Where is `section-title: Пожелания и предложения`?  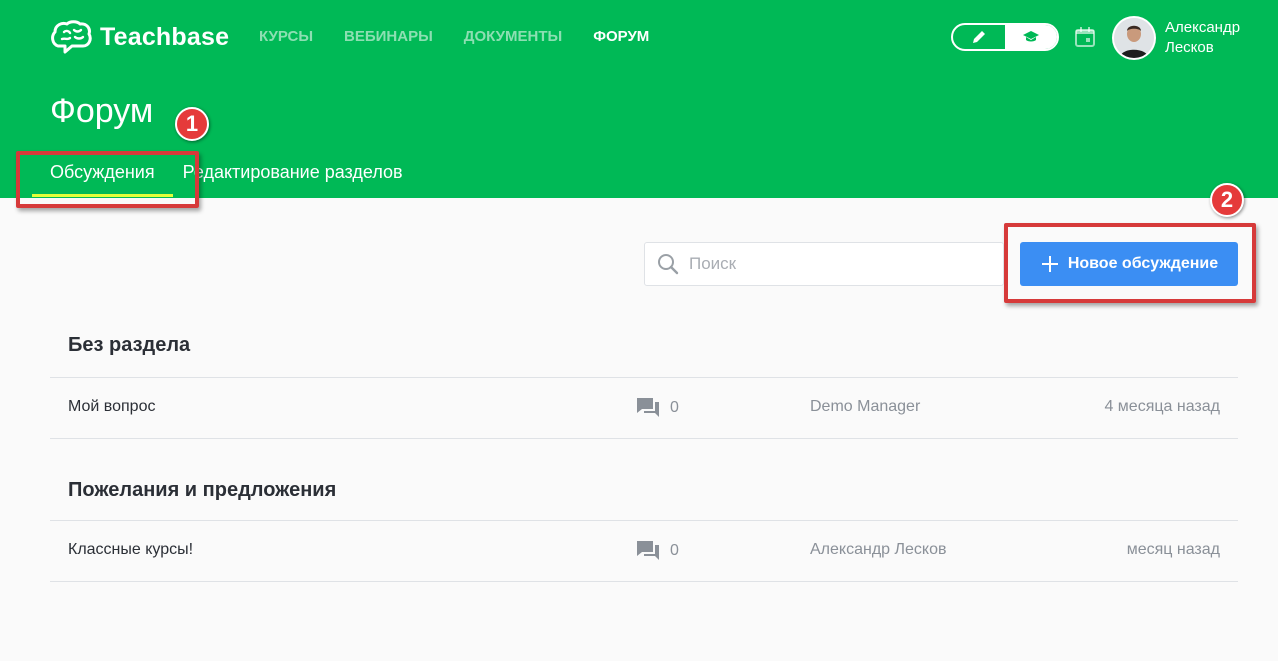
section-title: Пожелания и предложения is located at coordinates (202, 490).